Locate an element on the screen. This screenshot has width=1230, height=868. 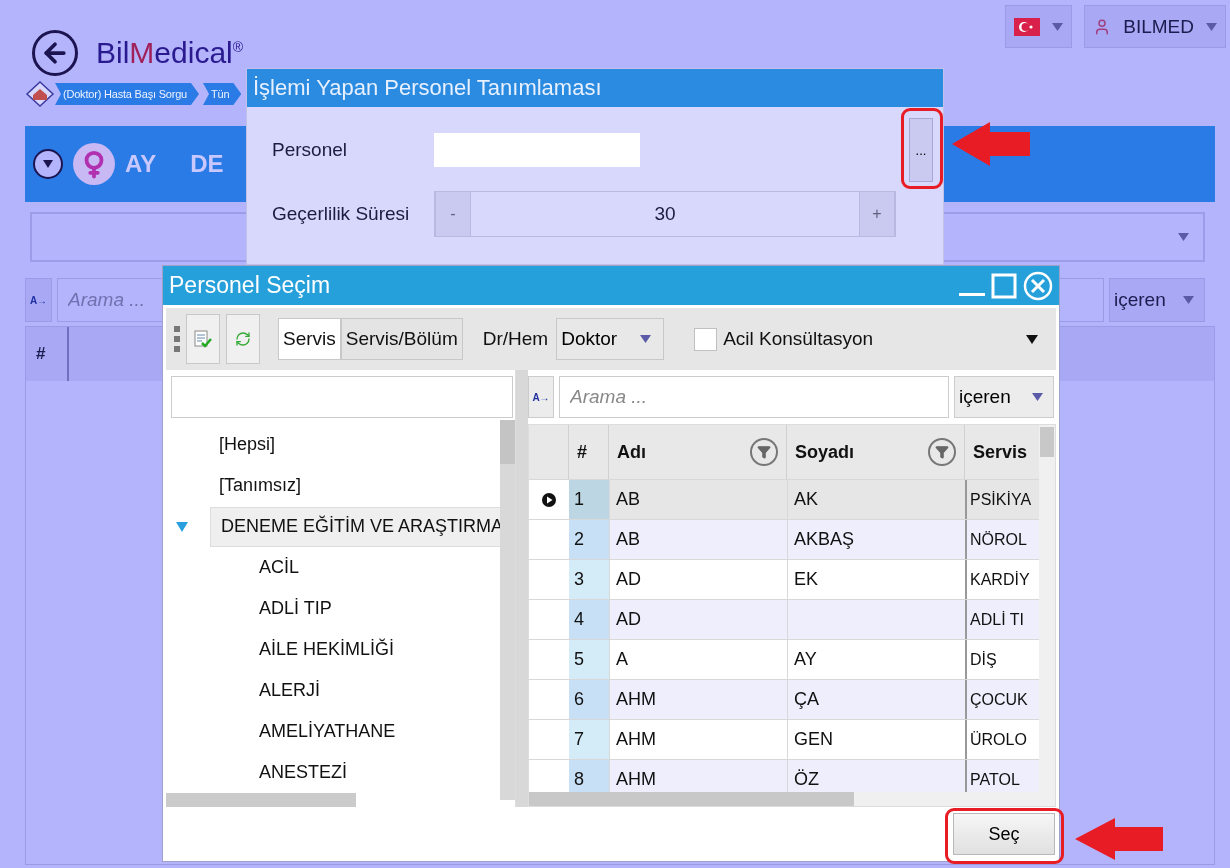
row-number: 5 is located at coordinates (589, 659).